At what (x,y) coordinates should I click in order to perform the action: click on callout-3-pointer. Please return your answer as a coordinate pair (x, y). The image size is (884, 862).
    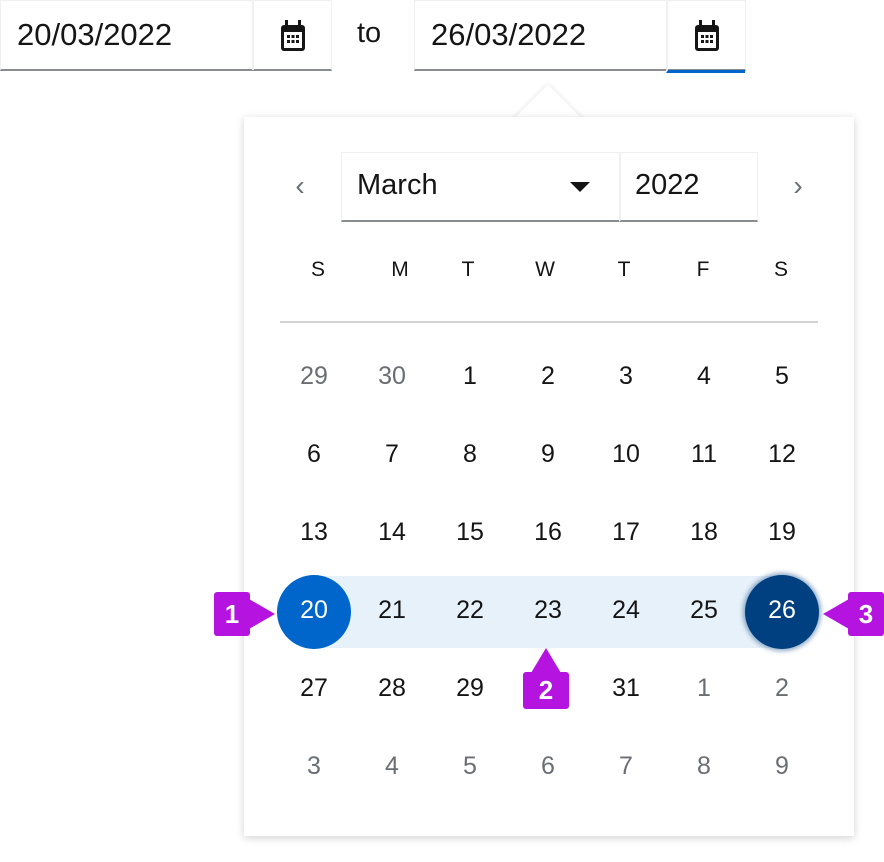
    Looking at the image, I should click on (836, 614).